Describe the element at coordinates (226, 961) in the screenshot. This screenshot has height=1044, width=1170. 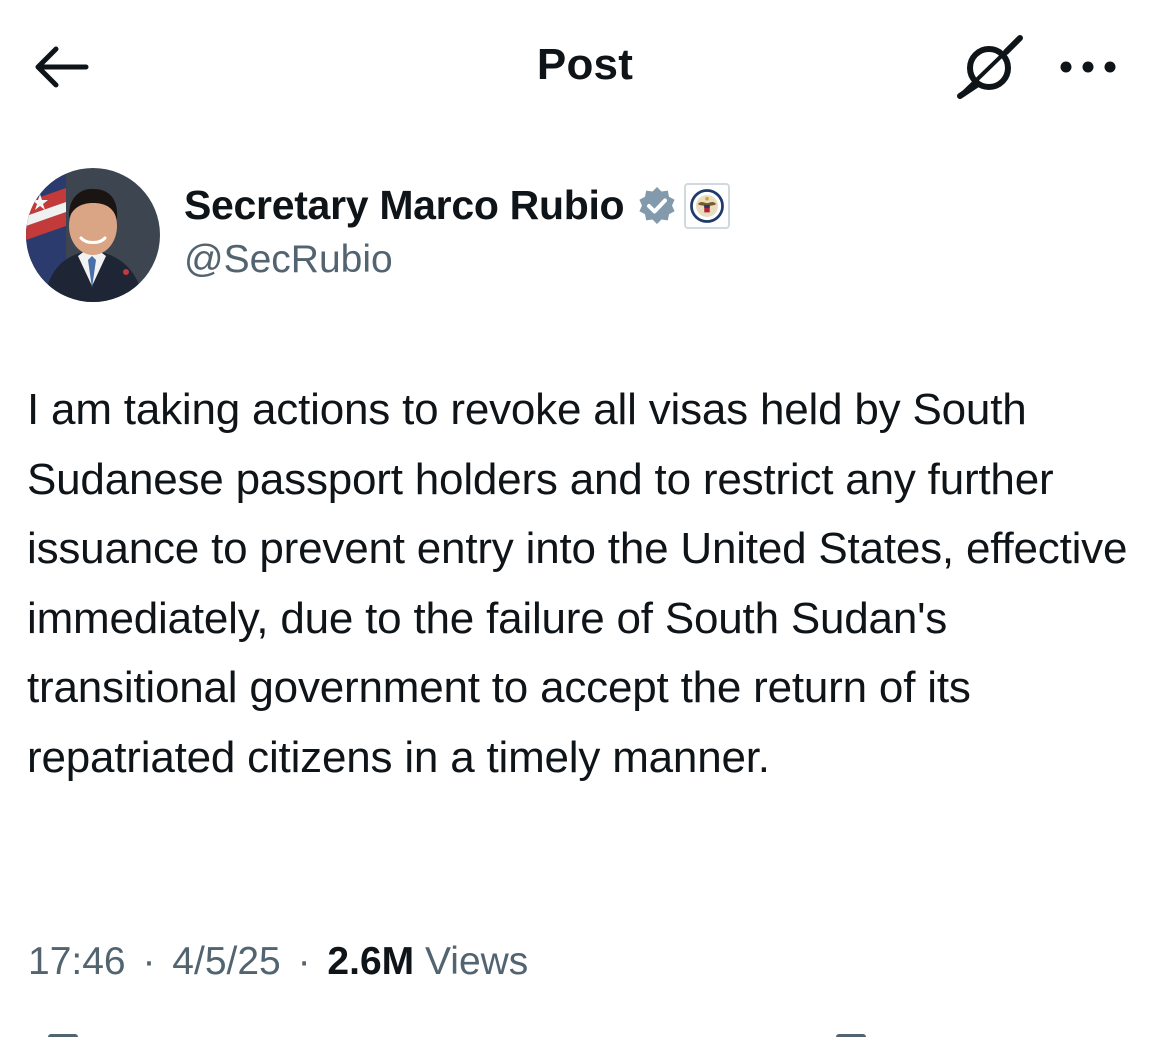
I see `post-date: 4/5/25` at that location.